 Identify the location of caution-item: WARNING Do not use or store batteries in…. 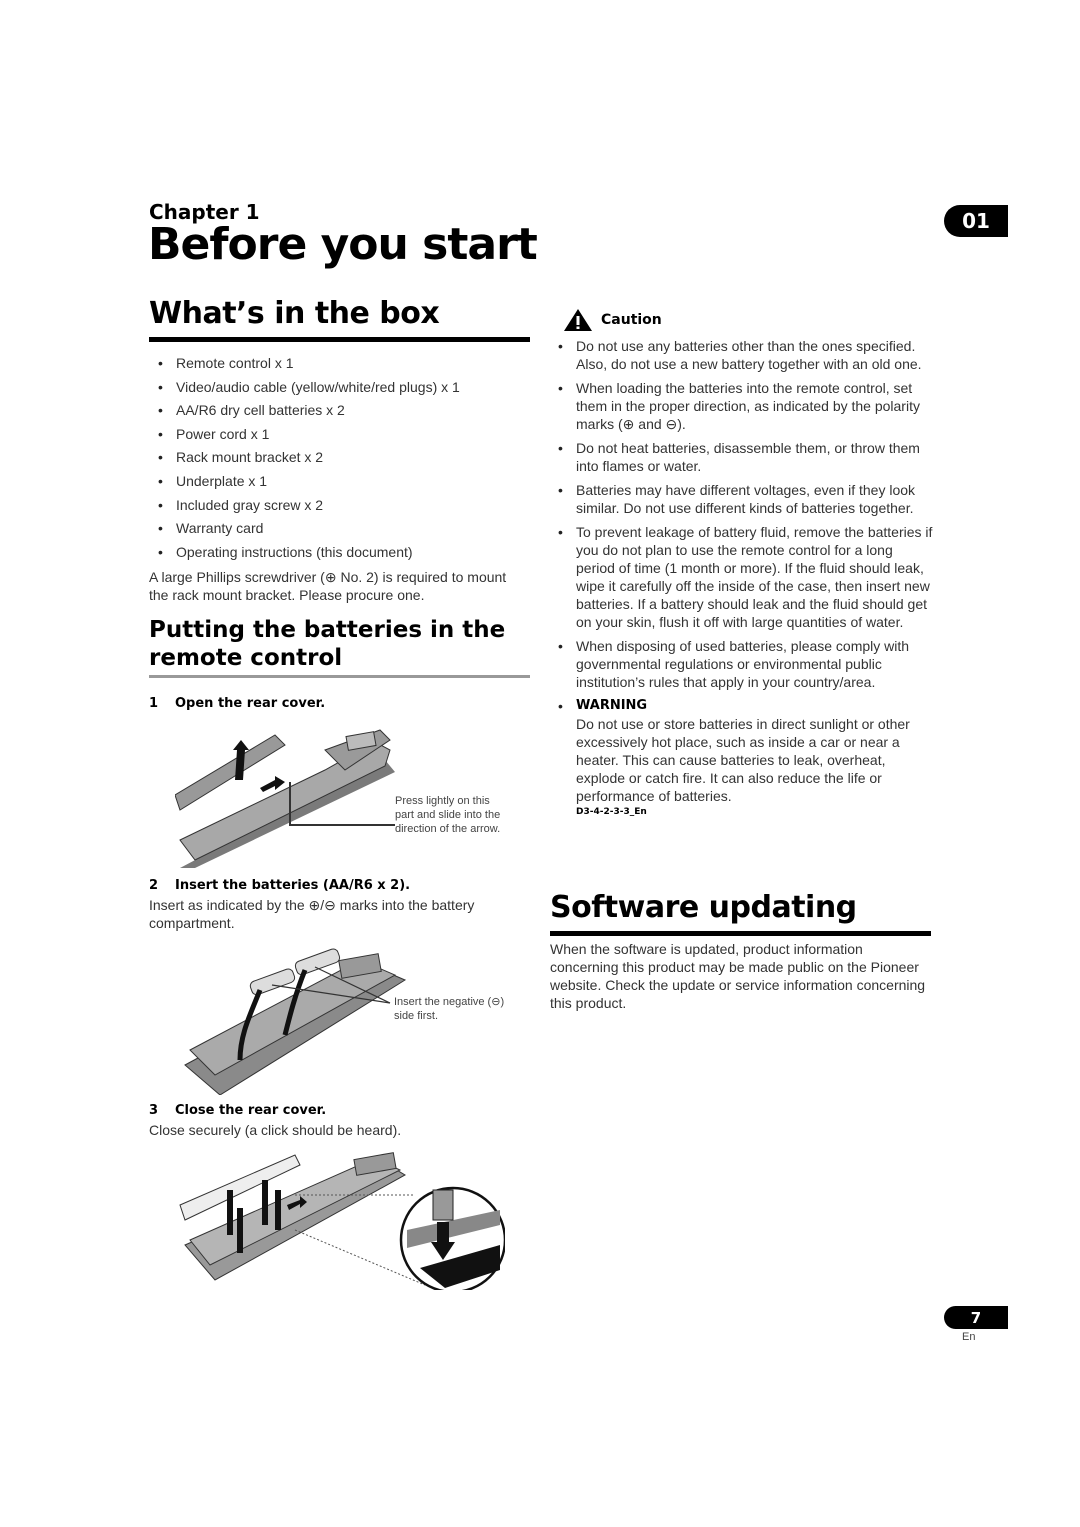
(742, 758).